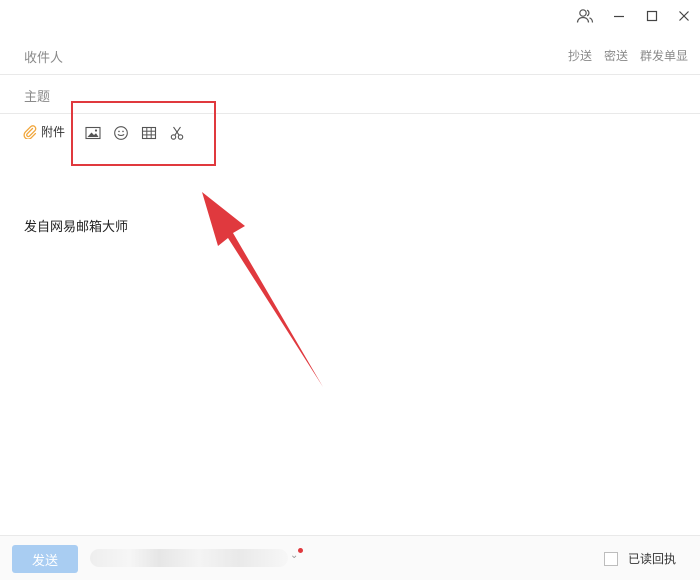  I want to click on signature-text: 发自网易邮箱大师, so click(76, 227).